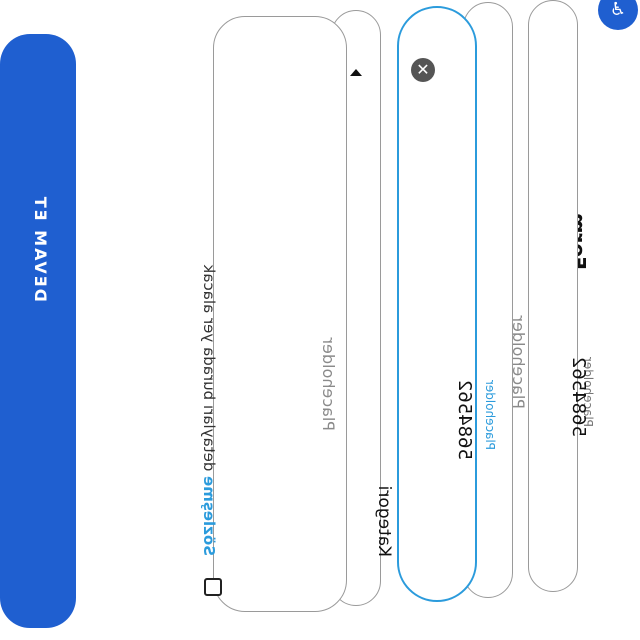  What do you see at coordinates (423, 70) in the screenshot?
I see `clear-icon: ✕` at bounding box center [423, 70].